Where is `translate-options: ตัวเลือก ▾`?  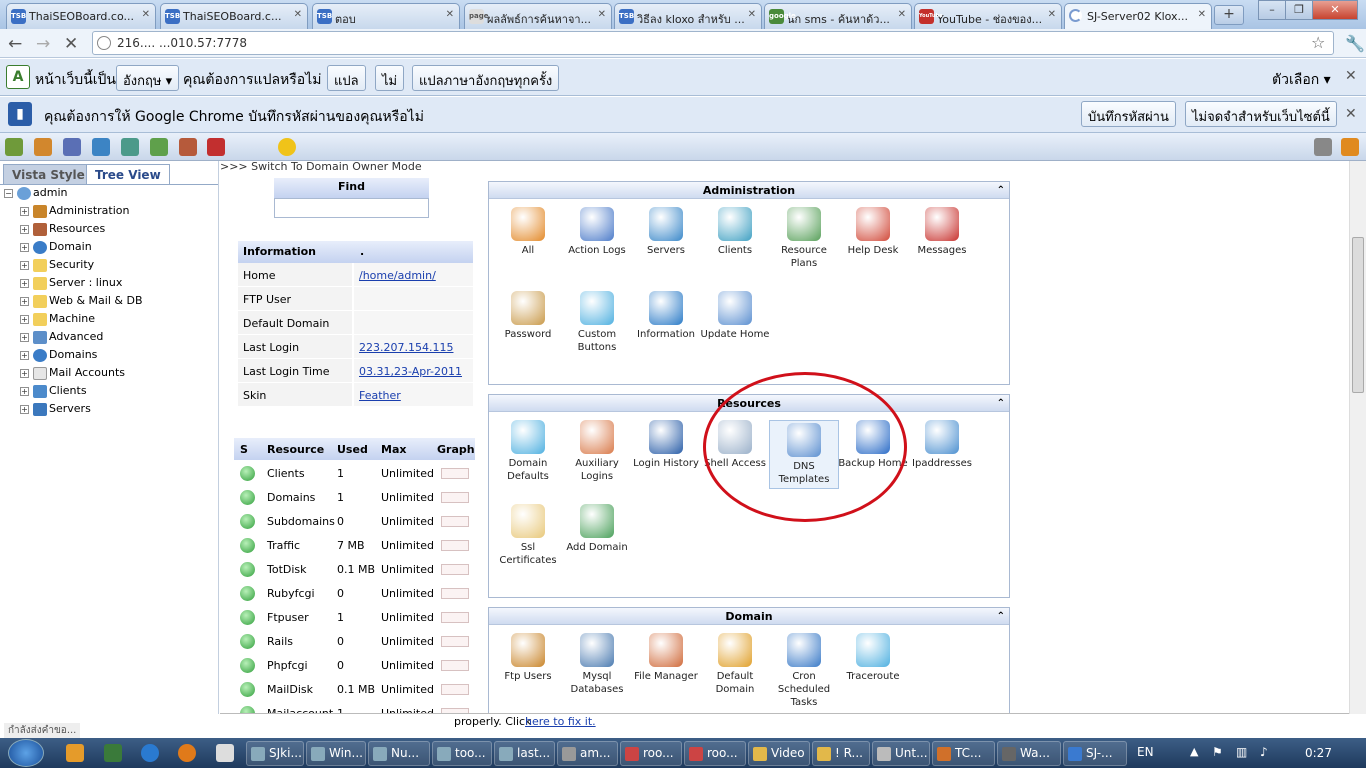
translate-options: ตัวเลือก ▾ is located at coordinates (1301, 80).